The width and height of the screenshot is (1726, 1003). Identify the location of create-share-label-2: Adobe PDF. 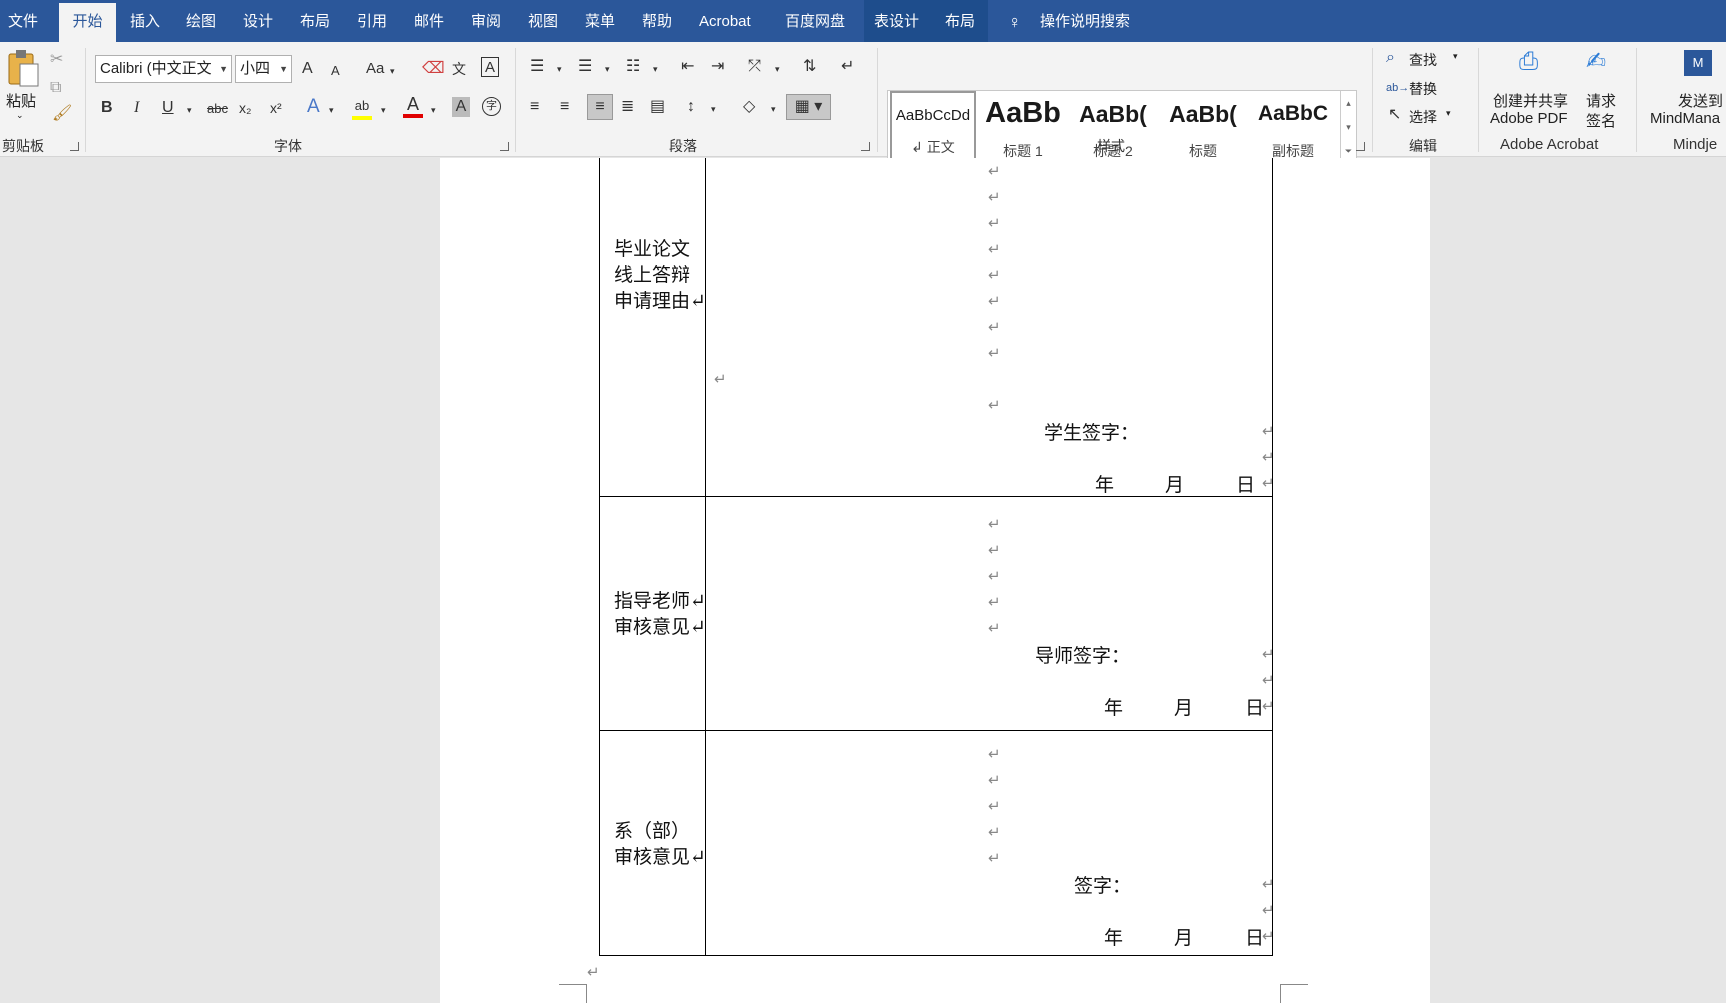
(1529, 118).